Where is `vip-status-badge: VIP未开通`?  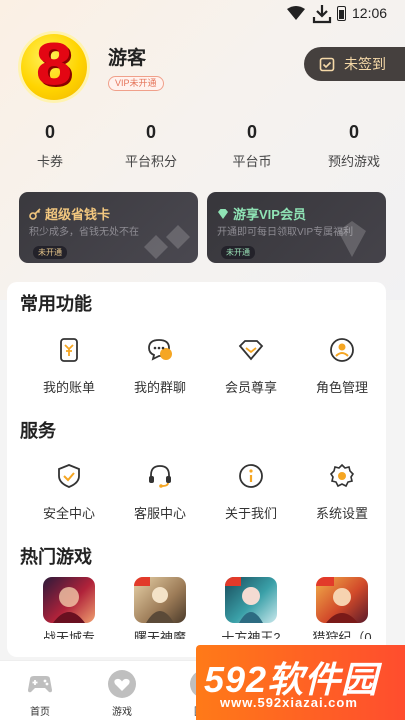 vip-status-badge: VIP未开通 is located at coordinates (136, 83).